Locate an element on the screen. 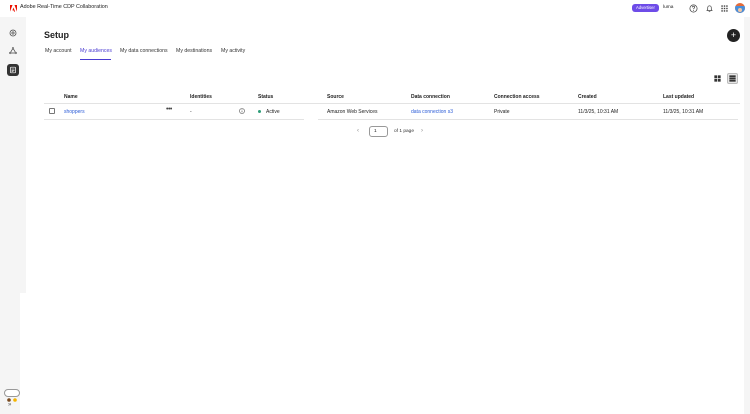 The height and width of the screenshot is (414, 750). role-badge: Advertiser is located at coordinates (645, 8).